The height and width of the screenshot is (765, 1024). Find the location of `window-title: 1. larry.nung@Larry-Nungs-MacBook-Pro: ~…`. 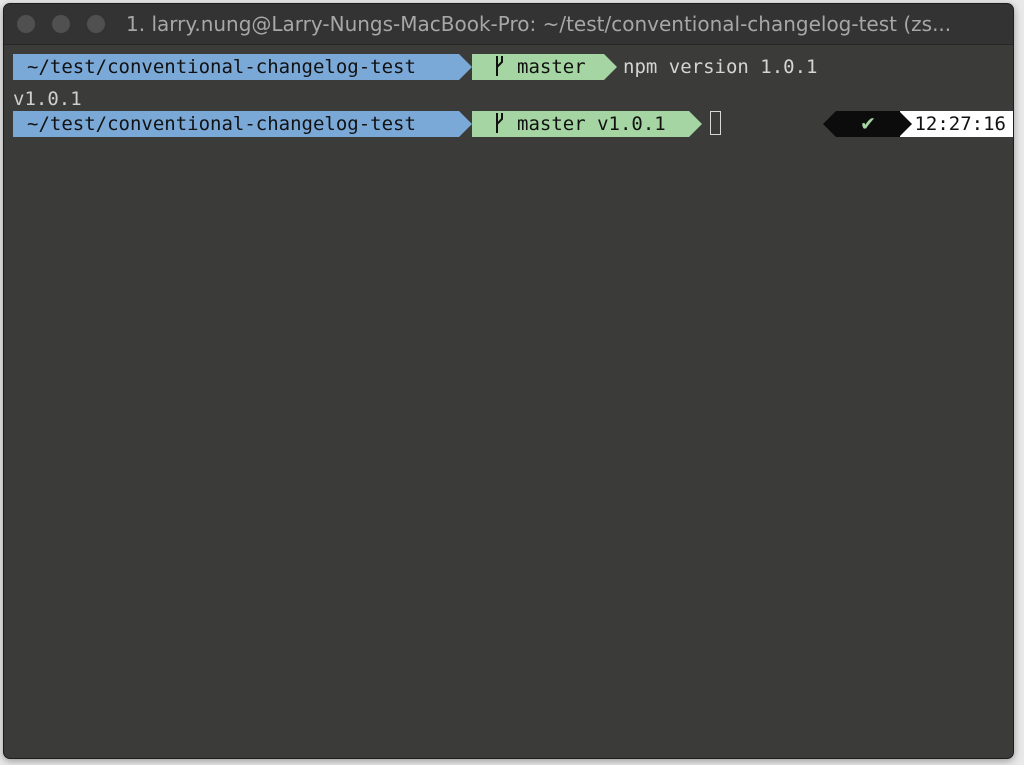

window-title: 1. larry.nung@Larry-Nungs-MacBook-Pro: ~… is located at coordinates (539, 24).